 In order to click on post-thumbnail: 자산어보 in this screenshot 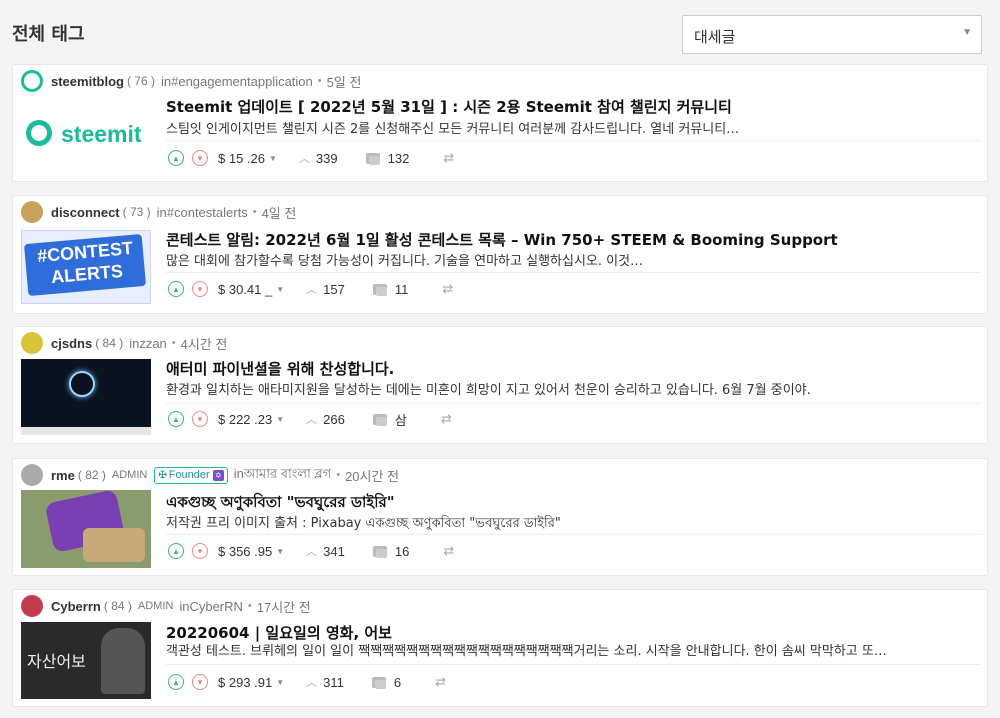, I will do `click(86, 660)`.